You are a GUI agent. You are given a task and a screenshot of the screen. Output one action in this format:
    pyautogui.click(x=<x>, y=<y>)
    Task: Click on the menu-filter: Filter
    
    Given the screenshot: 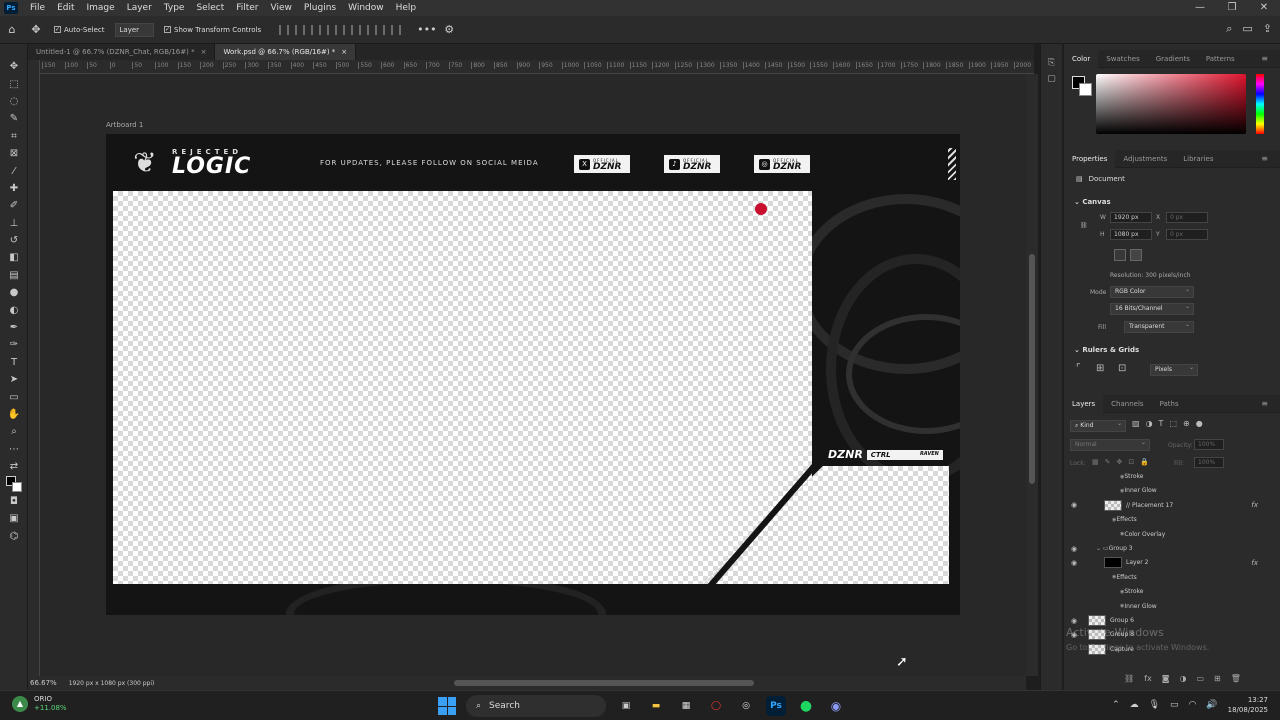 What is the action you would take?
    pyautogui.click(x=247, y=8)
    